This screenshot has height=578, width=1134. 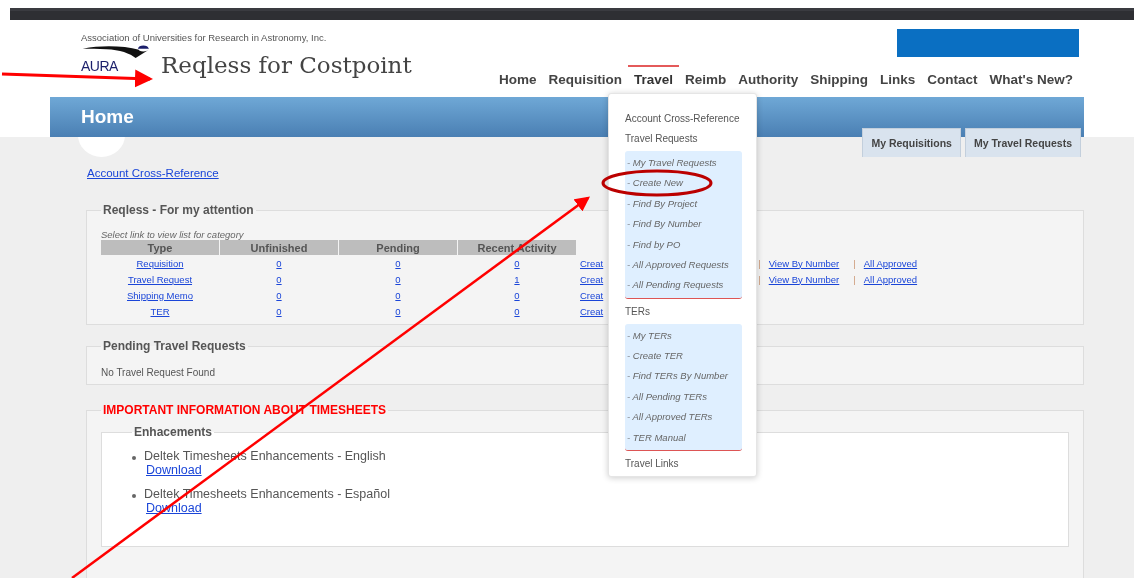 What do you see at coordinates (1031, 78) in the screenshot?
I see `nav-link: What's New?` at bounding box center [1031, 78].